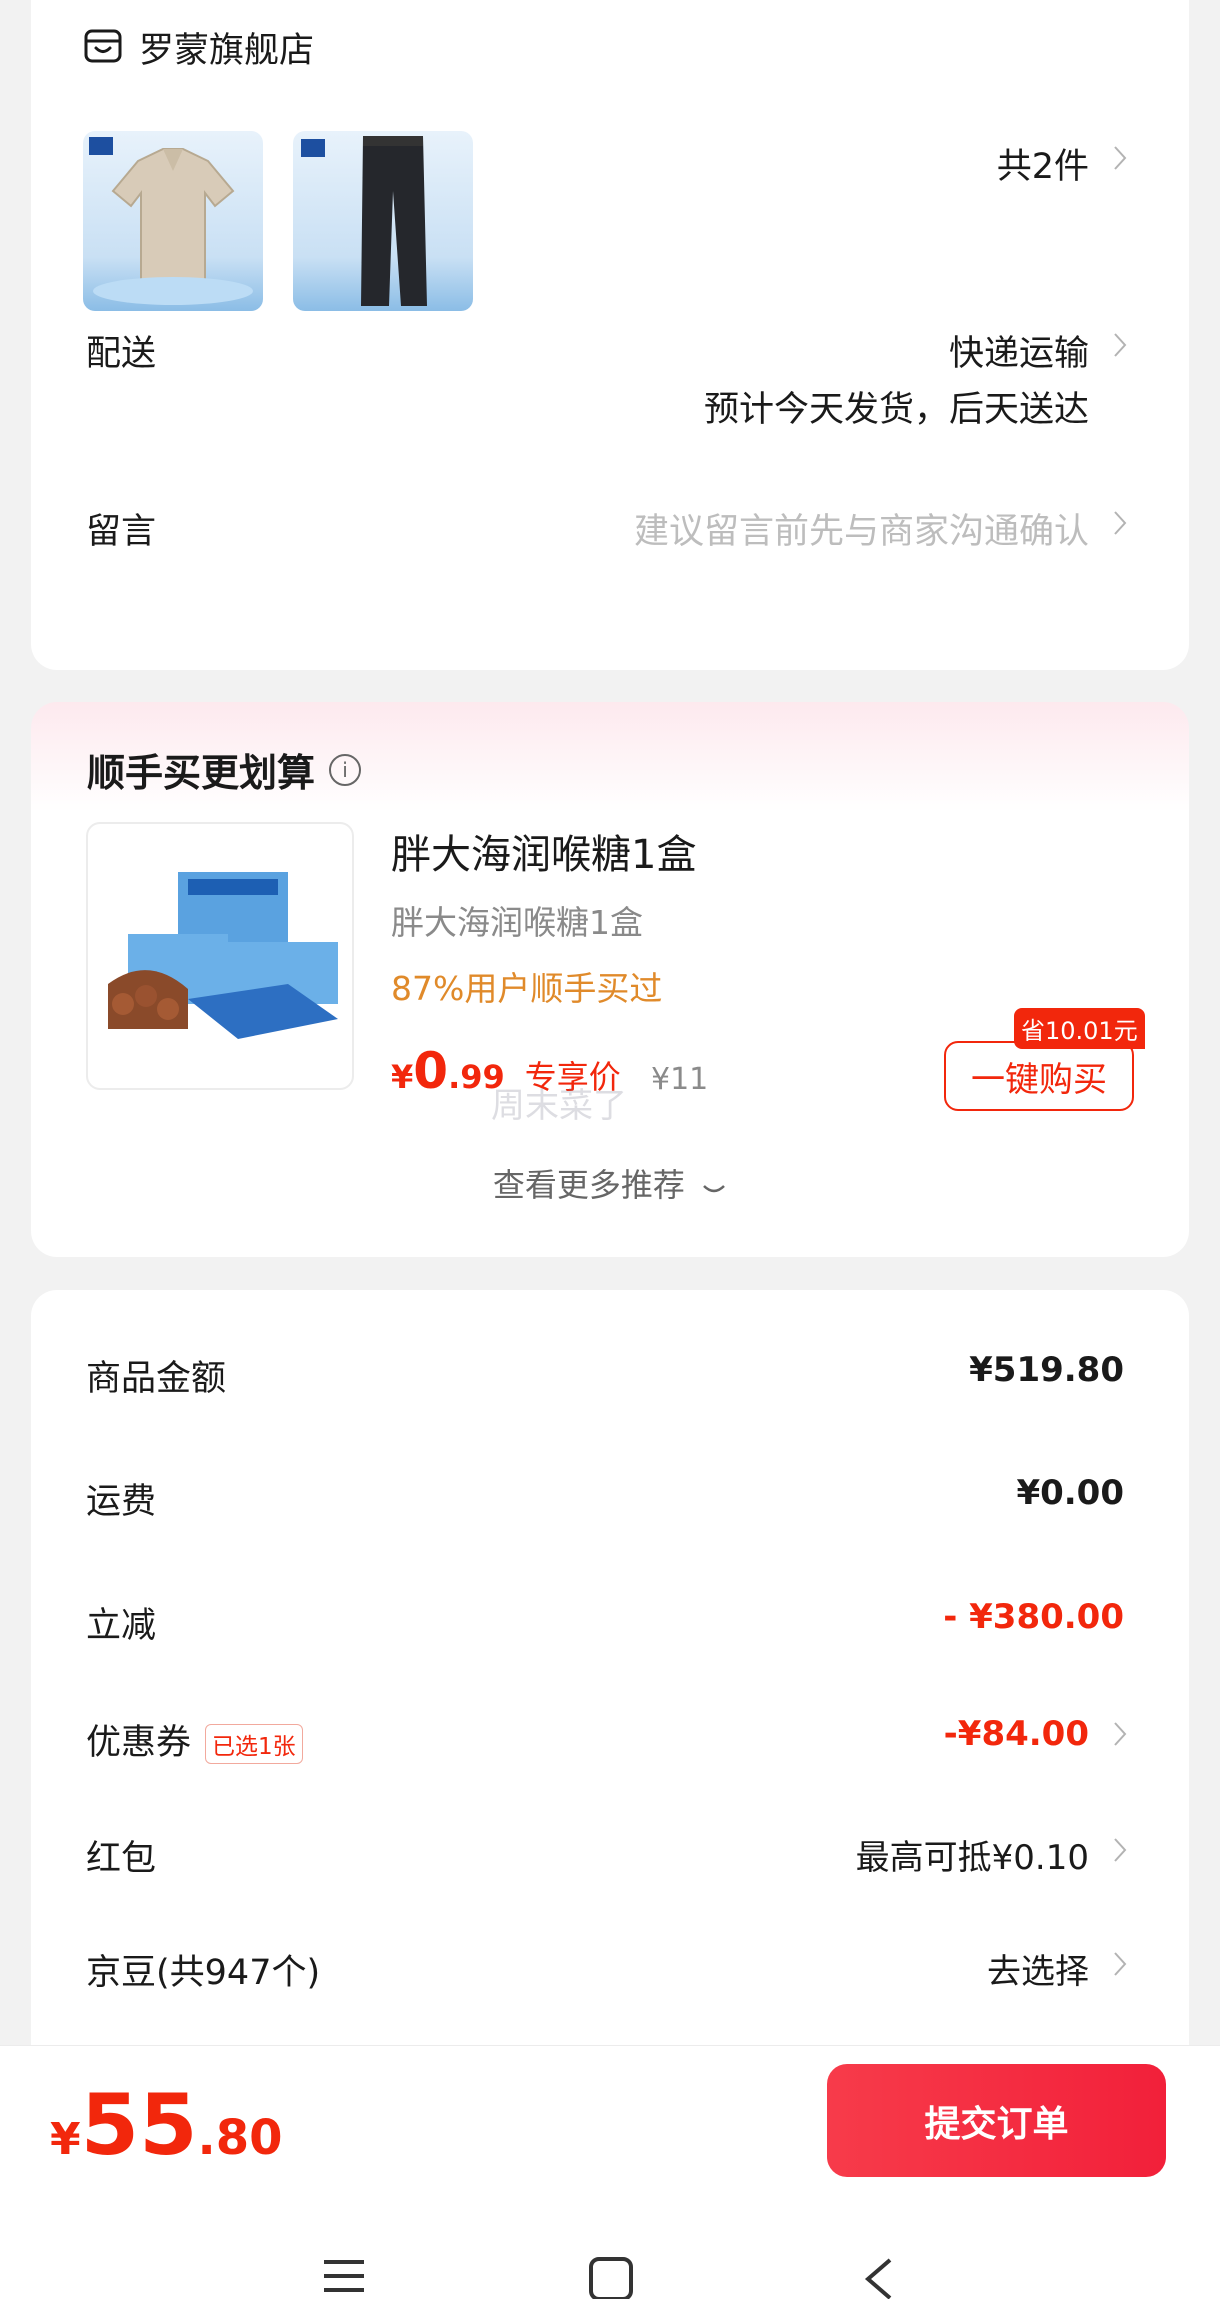 This screenshot has width=1220, height=2299. Describe the element at coordinates (559, 1106) in the screenshot. I see `watermark: 周末菜了` at that location.